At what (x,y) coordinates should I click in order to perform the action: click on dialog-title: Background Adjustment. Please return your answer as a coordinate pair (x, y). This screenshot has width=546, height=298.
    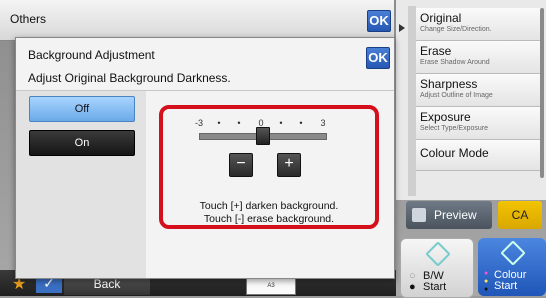
    Looking at the image, I should click on (91, 55).